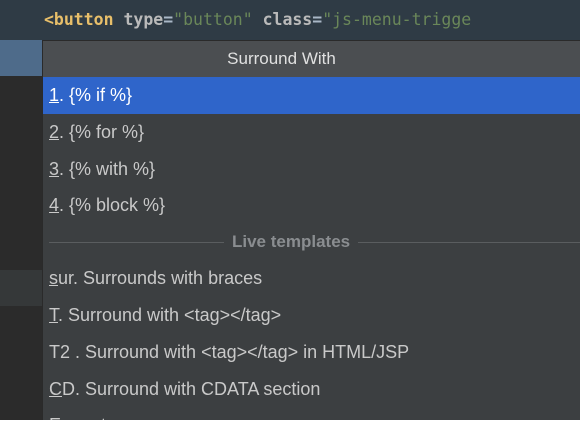 Image resolution: width=580 pixels, height=433 pixels. What do you see at coordinates (160, 278) in the screenshot?
I see `menu-item-label: ur. Surrounds with braces` at bounding box center [160, 278].